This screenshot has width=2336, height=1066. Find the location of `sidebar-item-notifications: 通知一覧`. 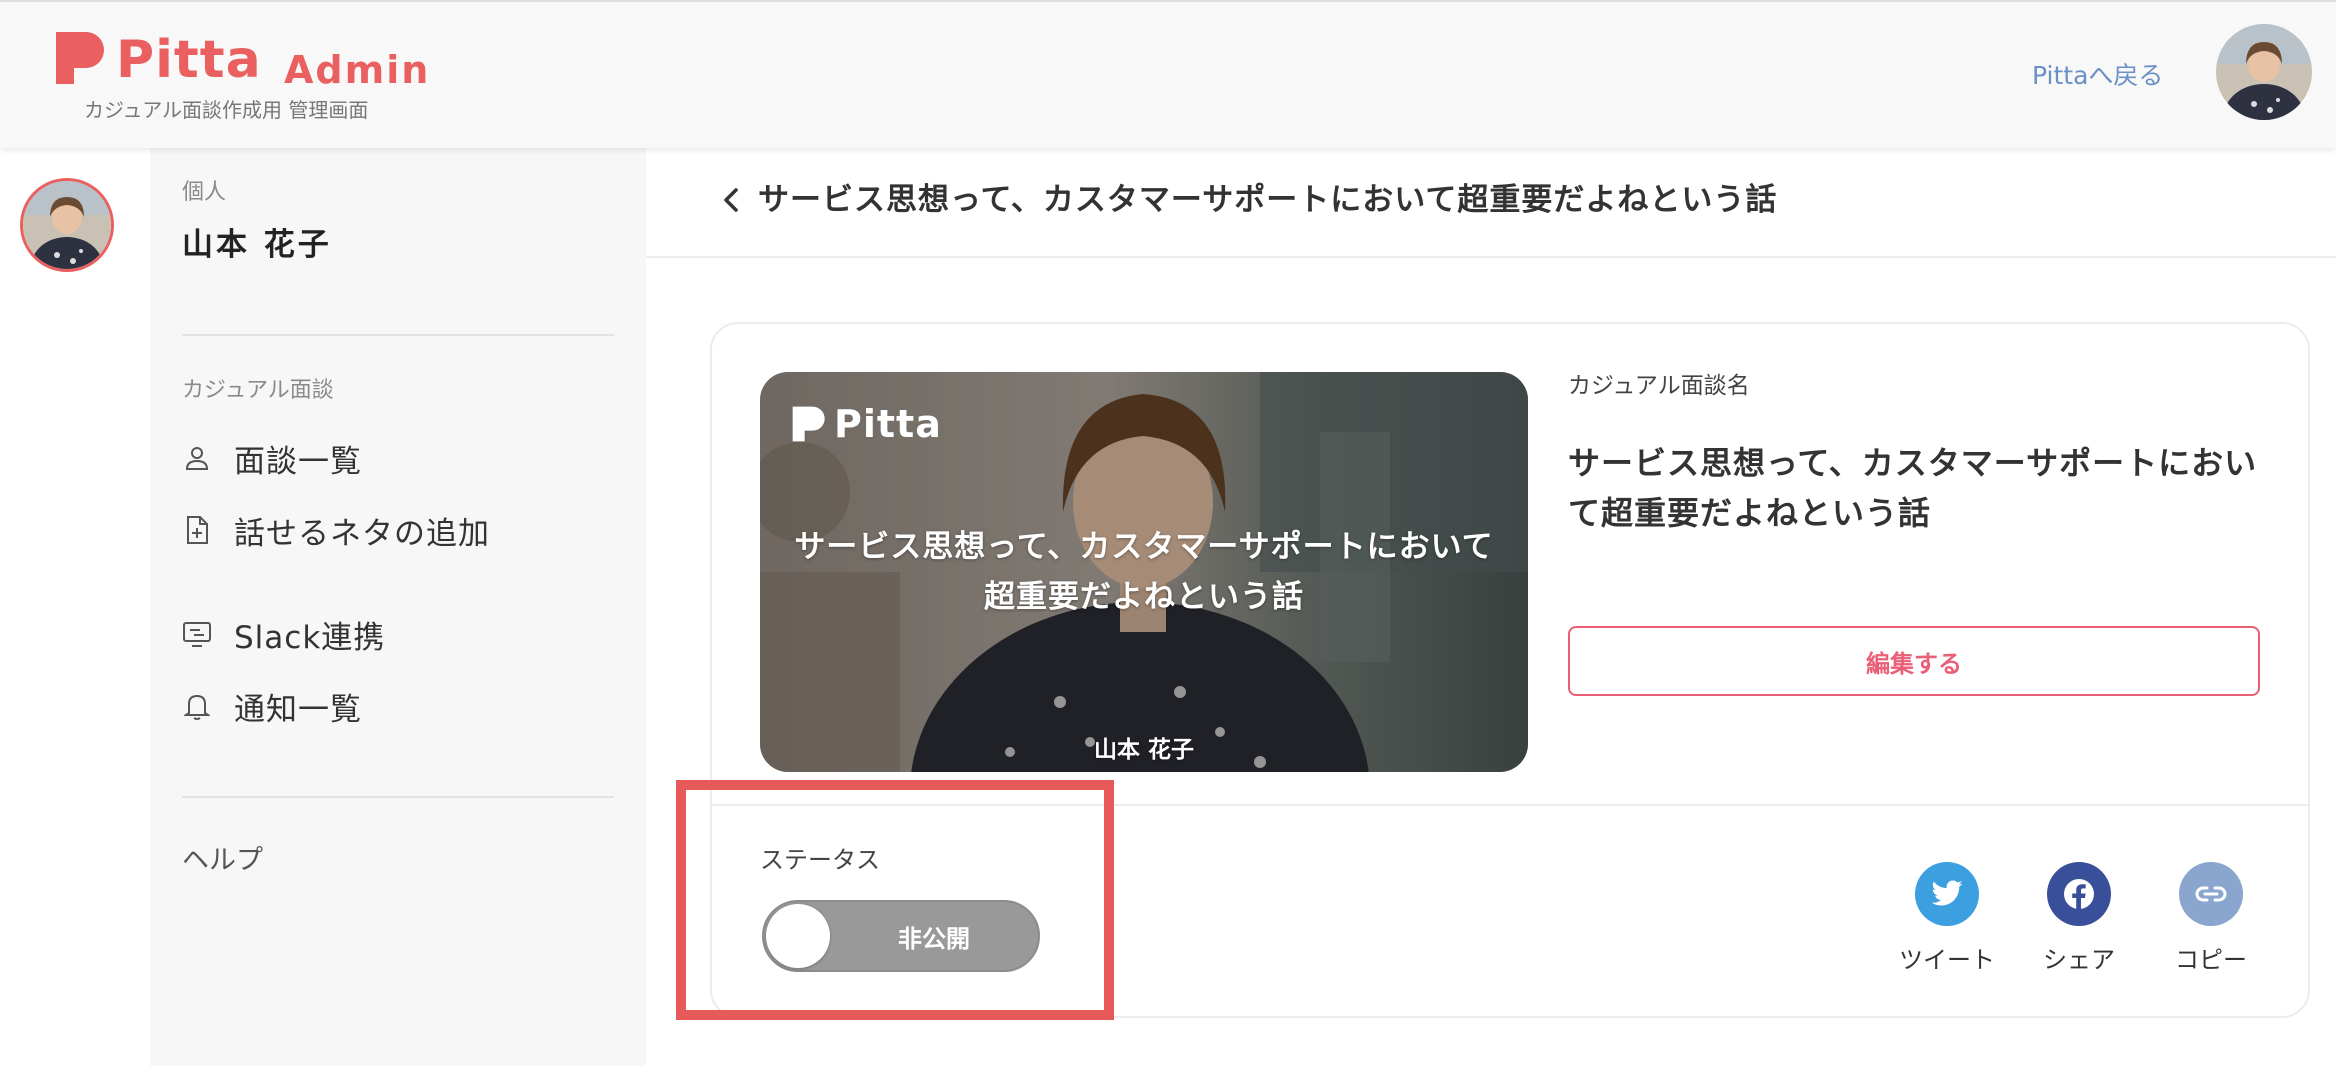

sidebar-item-notifications: 通知一覧 is located at coordinates (272, 706).